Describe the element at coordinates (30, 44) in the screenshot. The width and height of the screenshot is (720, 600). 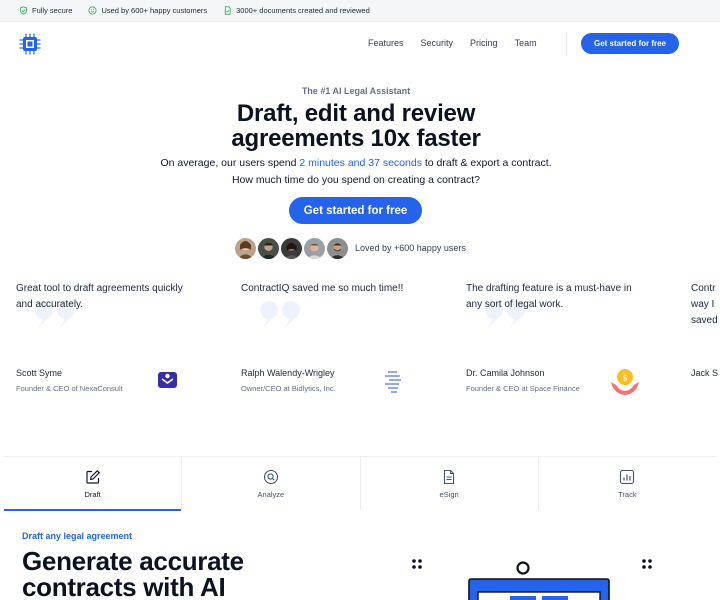
I see `chip-logo-icon` at that location.